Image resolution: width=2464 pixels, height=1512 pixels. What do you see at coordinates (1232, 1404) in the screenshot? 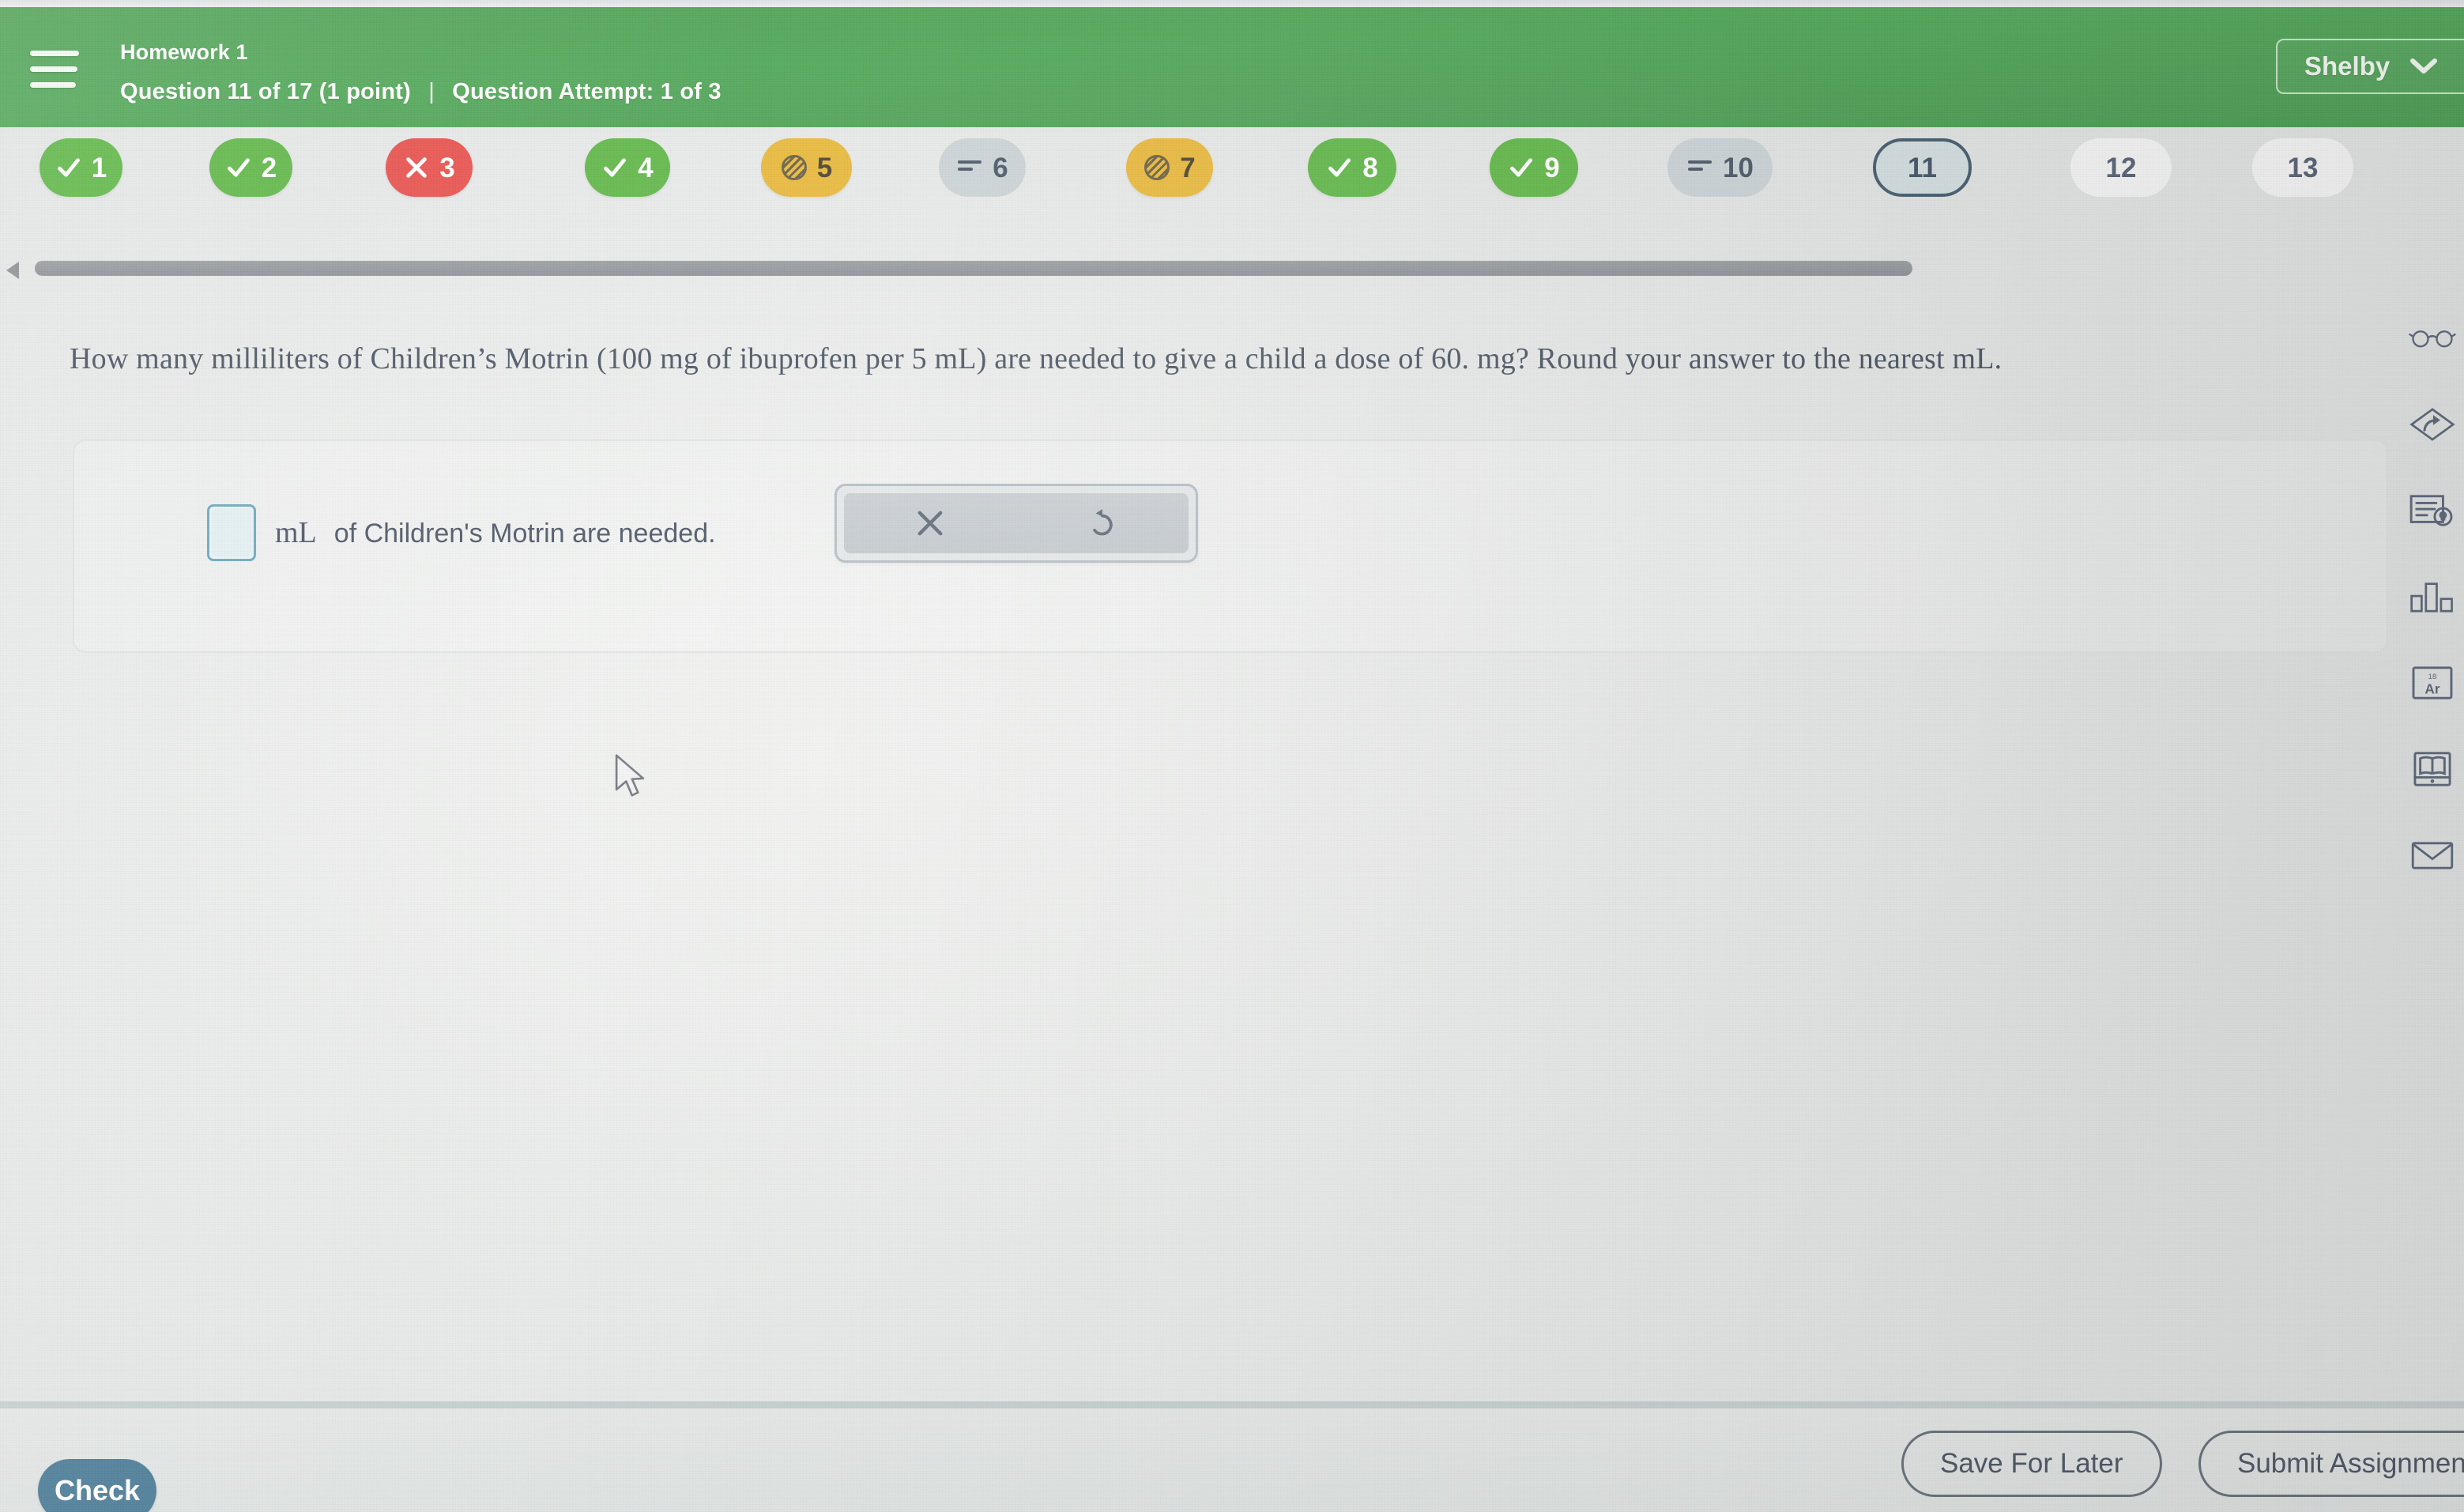
I see `footer-divider` at bounding box center [1232, 1404].